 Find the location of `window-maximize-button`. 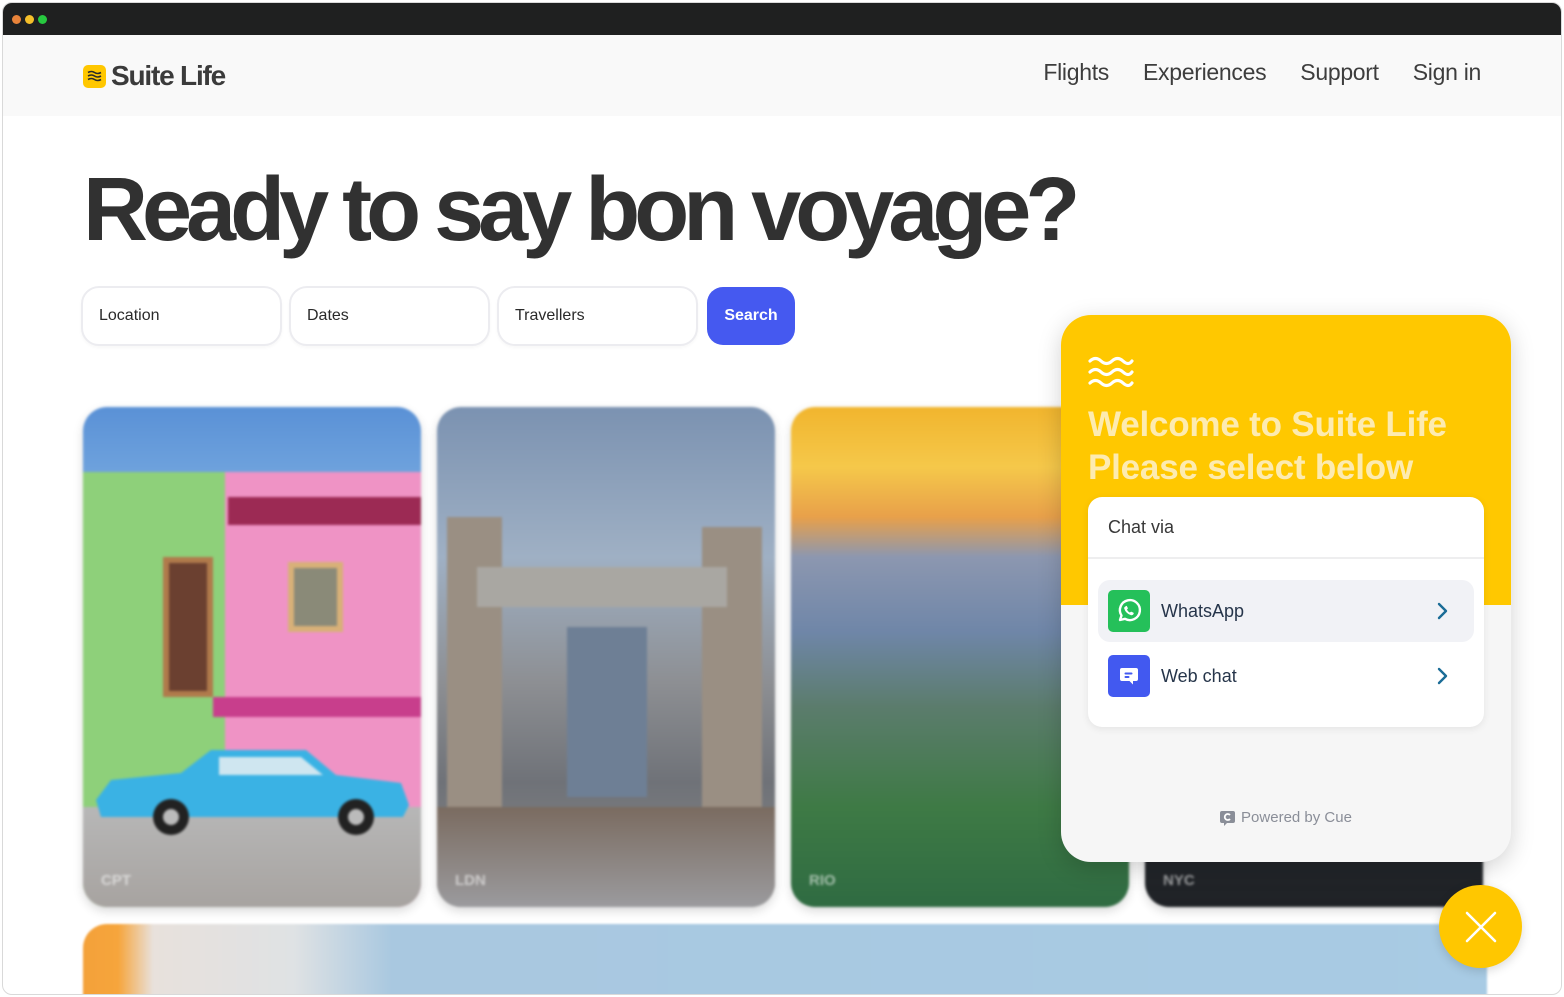

window-maximize-button is located at coordinates (42, 19).